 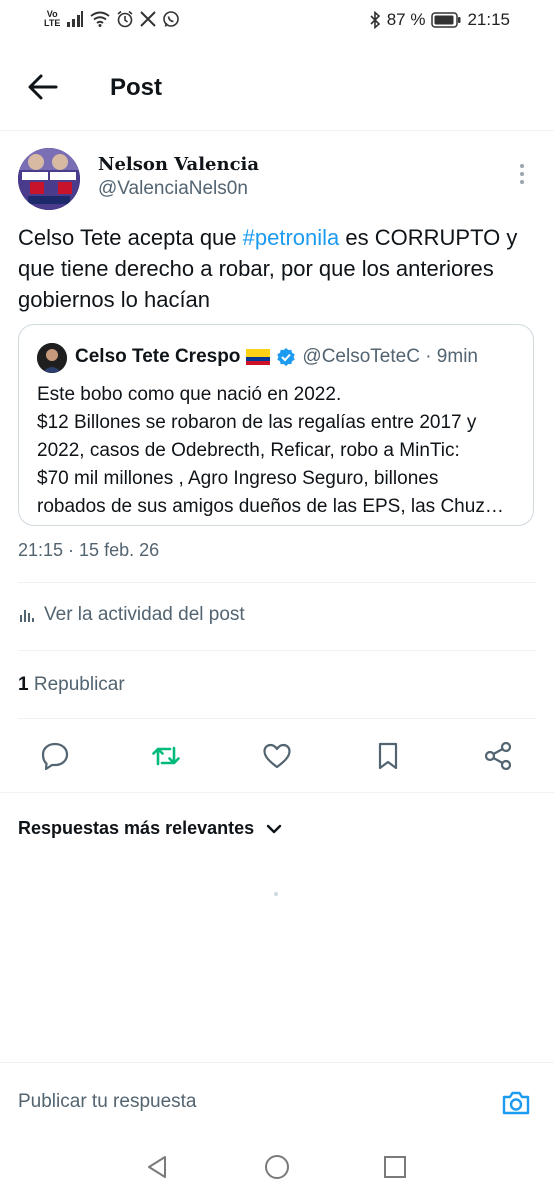 I want to click on status-bar: Vo LTE 87 % 21:15, so click(x=277, y=22).